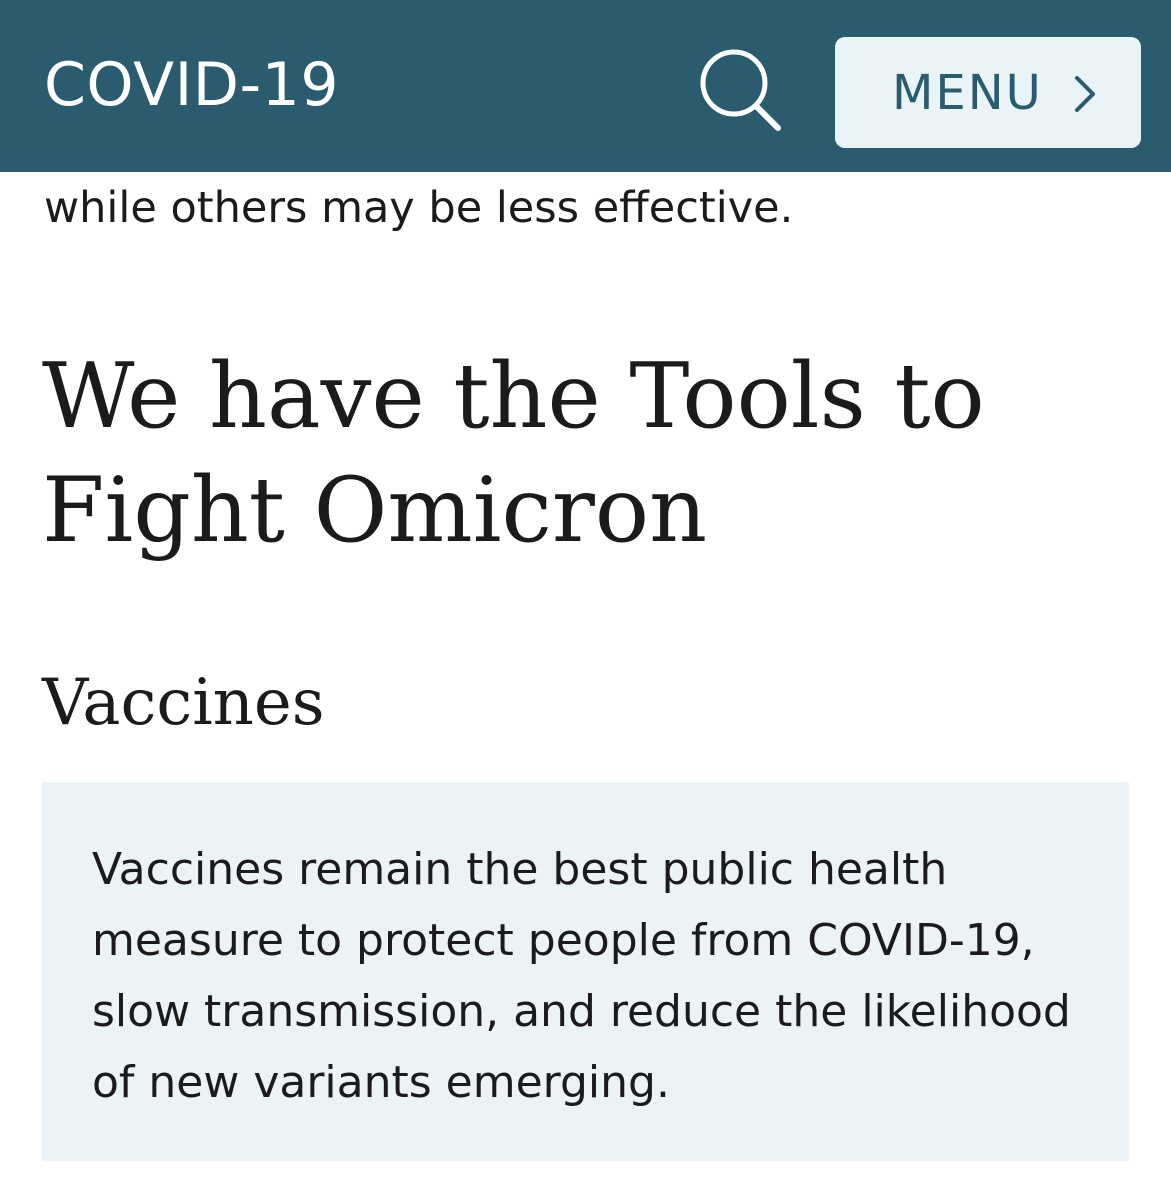 The width and height of the screenshot is (1171, 1200). I want to click on site-header: COVID-19 MENU, so click(585, 86).